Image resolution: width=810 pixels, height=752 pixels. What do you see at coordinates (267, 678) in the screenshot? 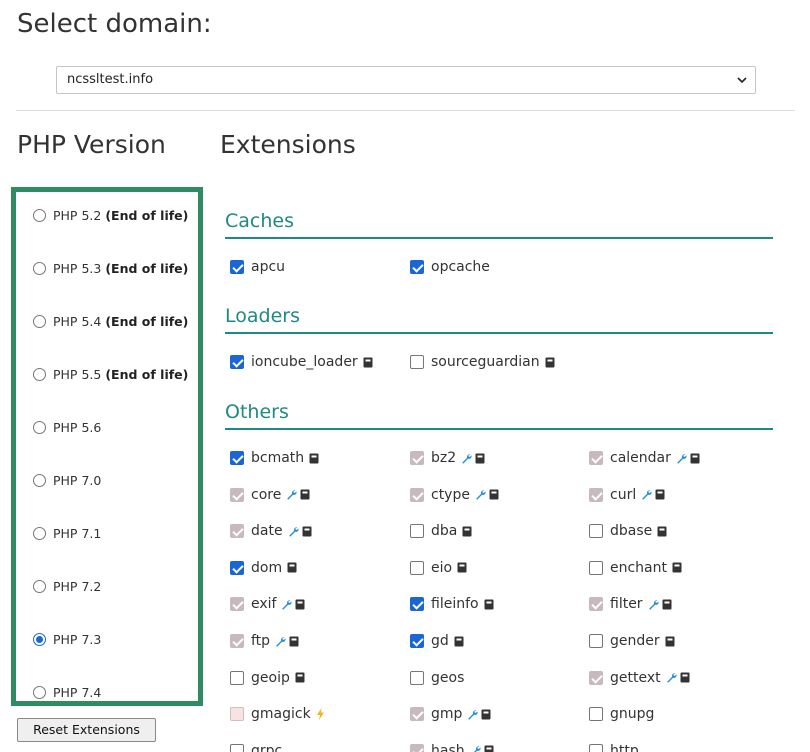
I see `extension-geoip: geoip` at bounding box center [267, 678].